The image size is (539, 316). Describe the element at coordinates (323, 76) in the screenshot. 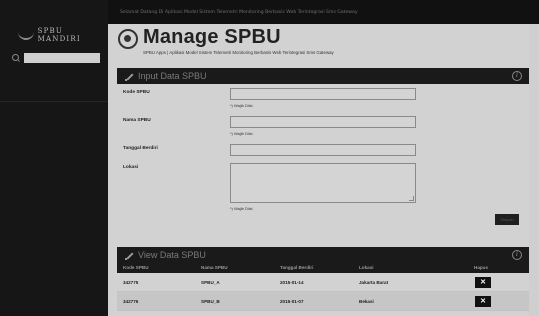

I see `input-panel-header: Input Data SPBU i` at that location.